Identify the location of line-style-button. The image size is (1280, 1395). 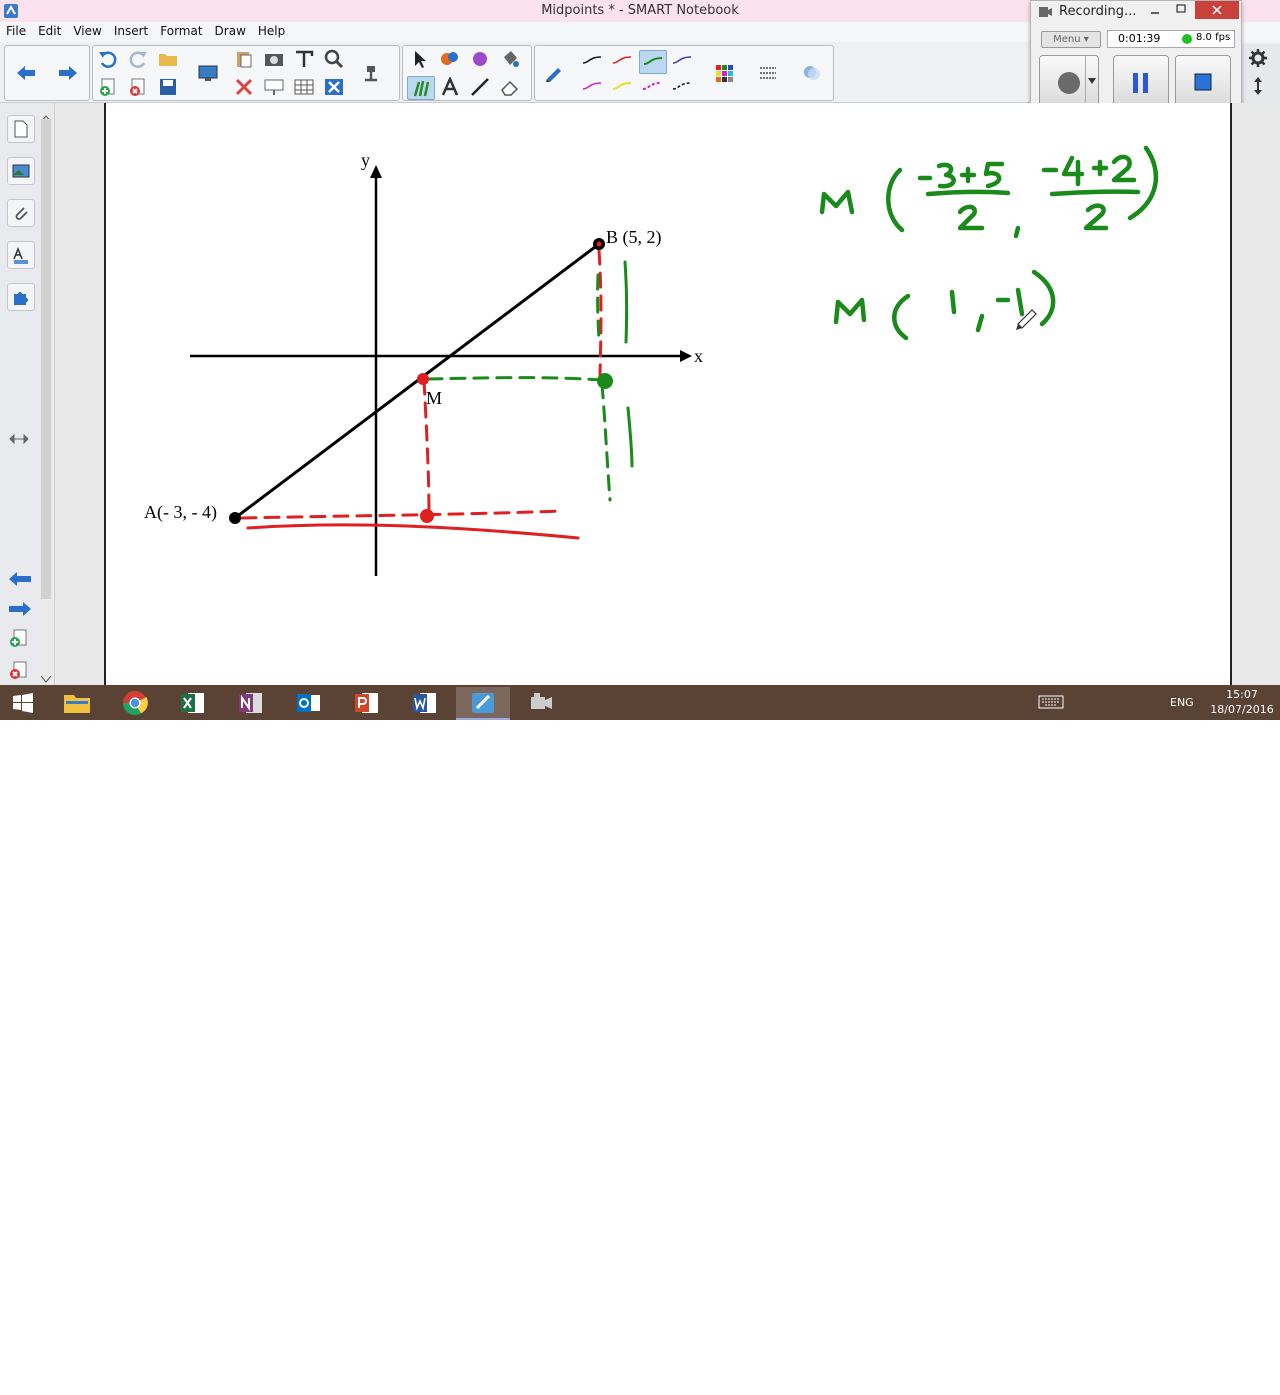
(768, 73).